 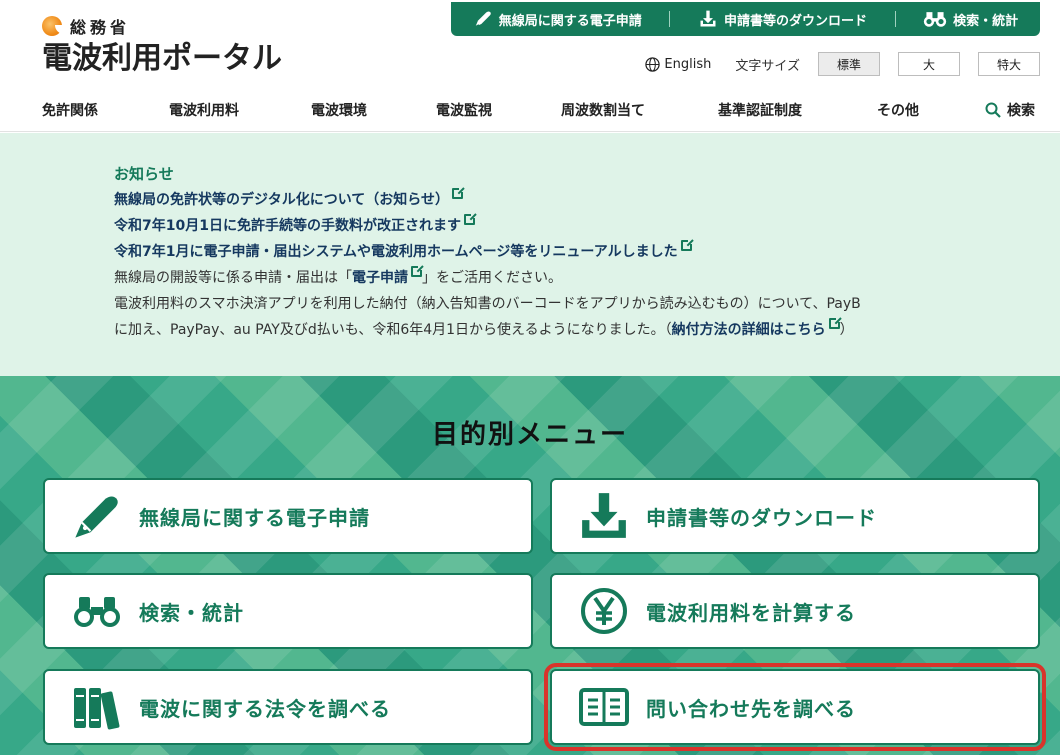 What do you see at coordinates (162, 58) in the screenshot?
I see `portal-title: 電波利用ポータル` at bounding box center [162, 58].